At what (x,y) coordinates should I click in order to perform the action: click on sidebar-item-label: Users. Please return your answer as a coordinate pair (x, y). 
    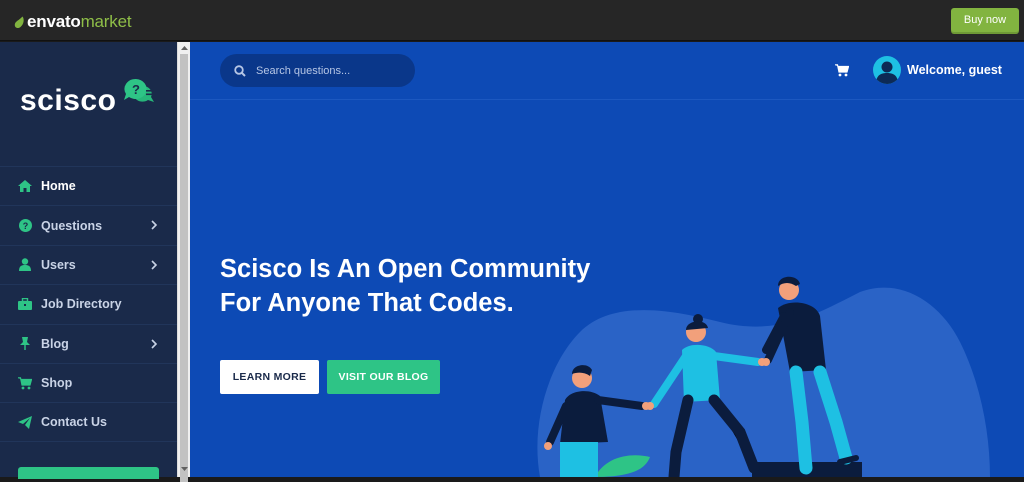
    Looking at the image, I should click on (58, 264).